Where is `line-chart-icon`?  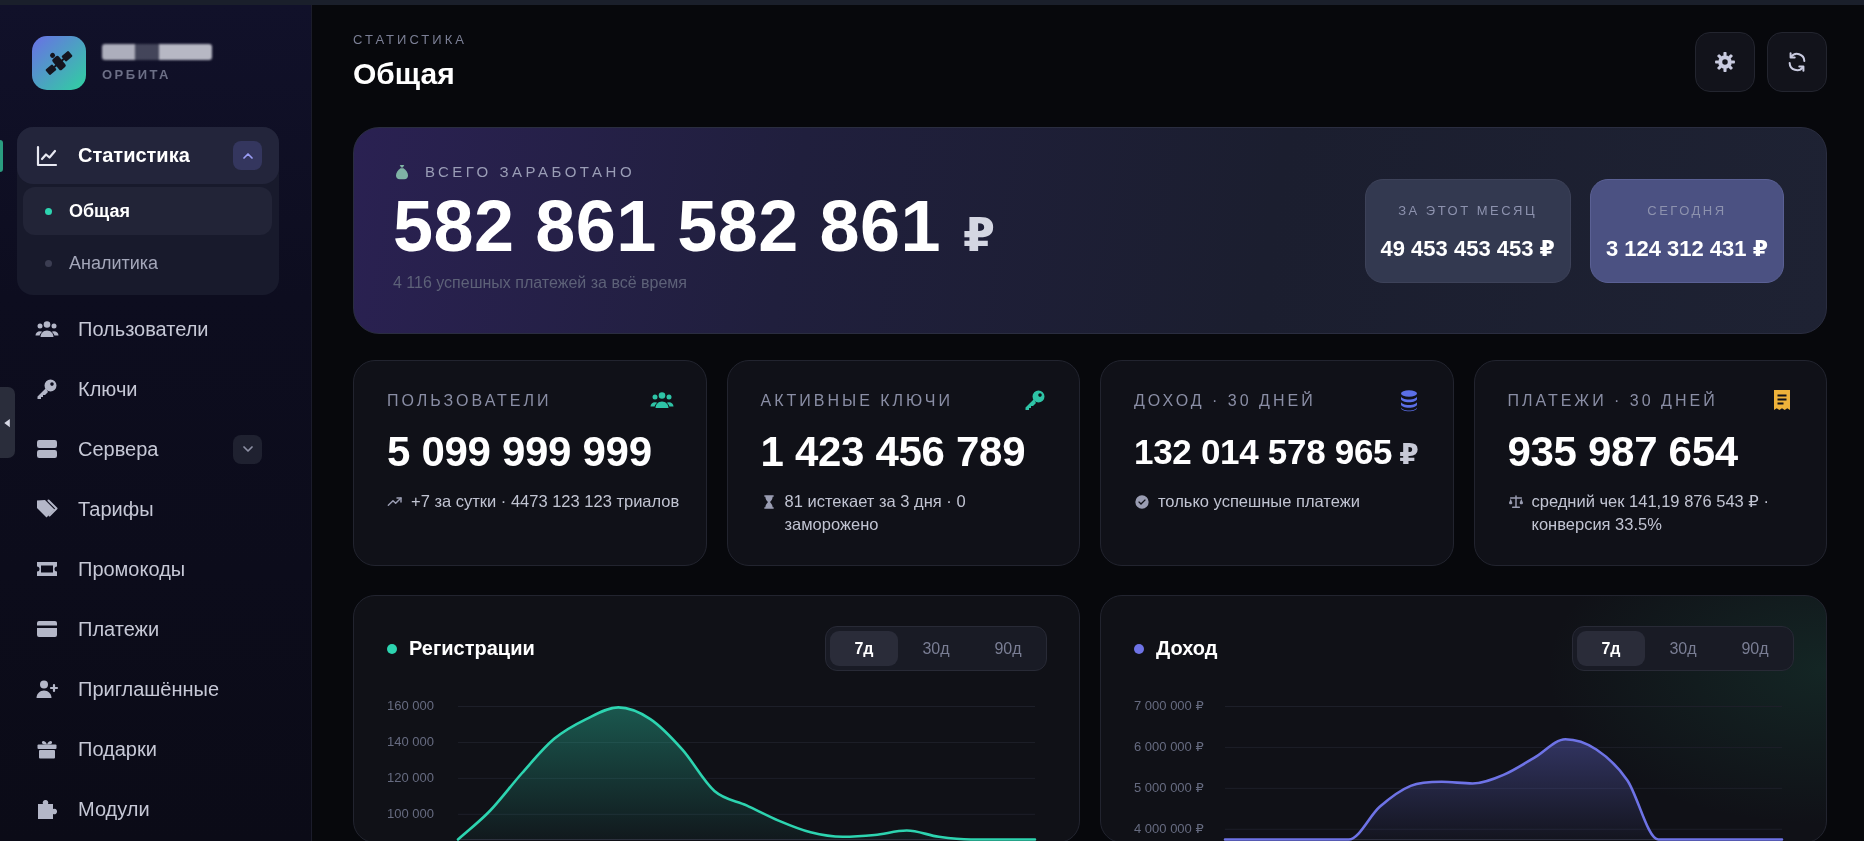
line-chart-icon is located at coordinates (47, 155).